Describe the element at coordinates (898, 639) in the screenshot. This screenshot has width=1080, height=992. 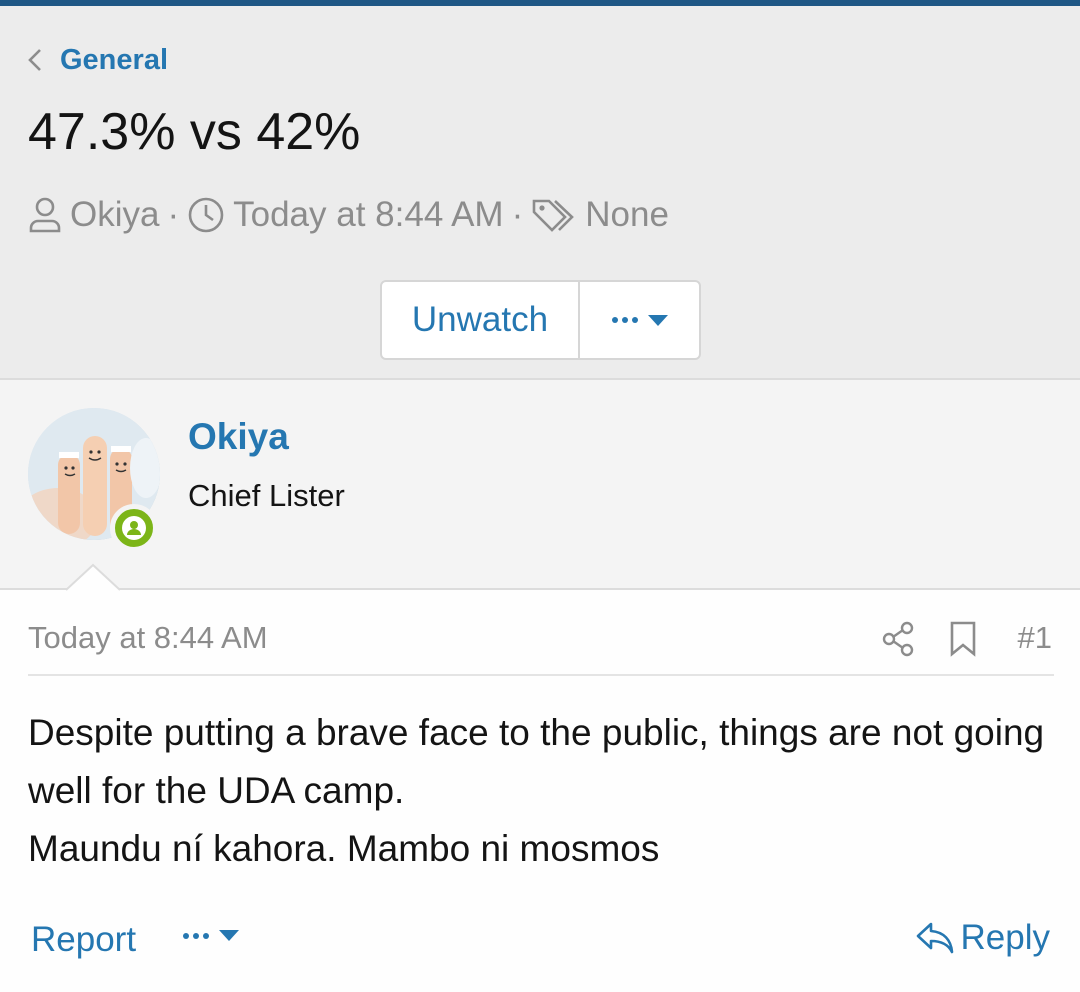
I see `share-icon` at that location.